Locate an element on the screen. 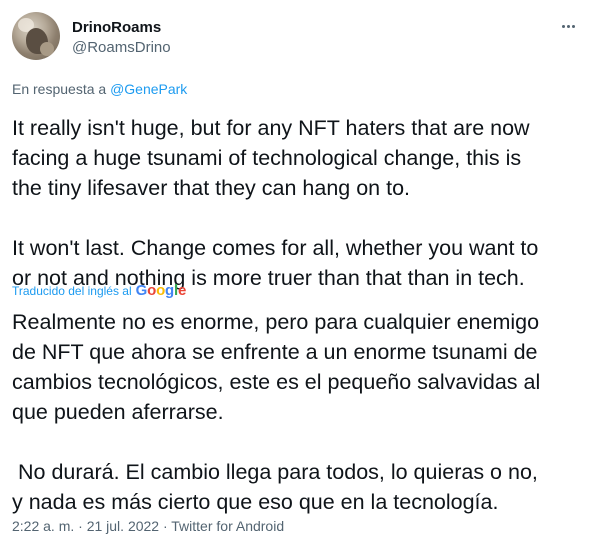 This screenshot has width=592, height=549. author-handle: @RoamsDrino is located at coordinates (121, 47).